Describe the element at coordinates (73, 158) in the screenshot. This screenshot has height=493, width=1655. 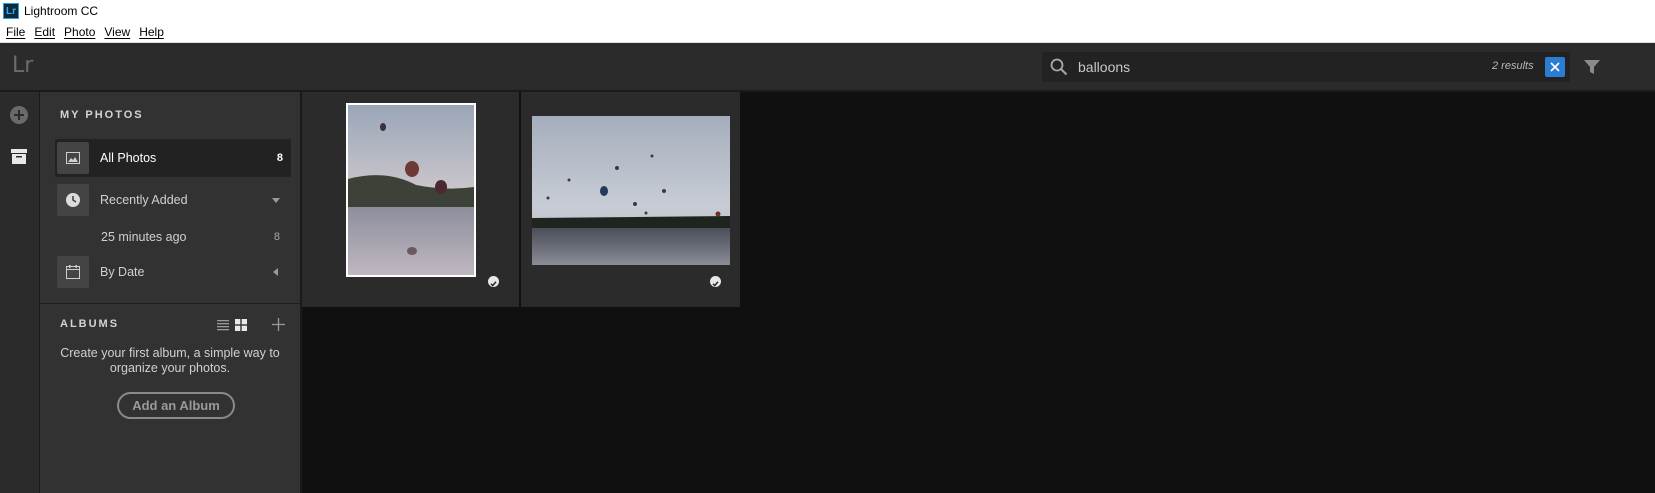
I see `photo-icon` at that location.